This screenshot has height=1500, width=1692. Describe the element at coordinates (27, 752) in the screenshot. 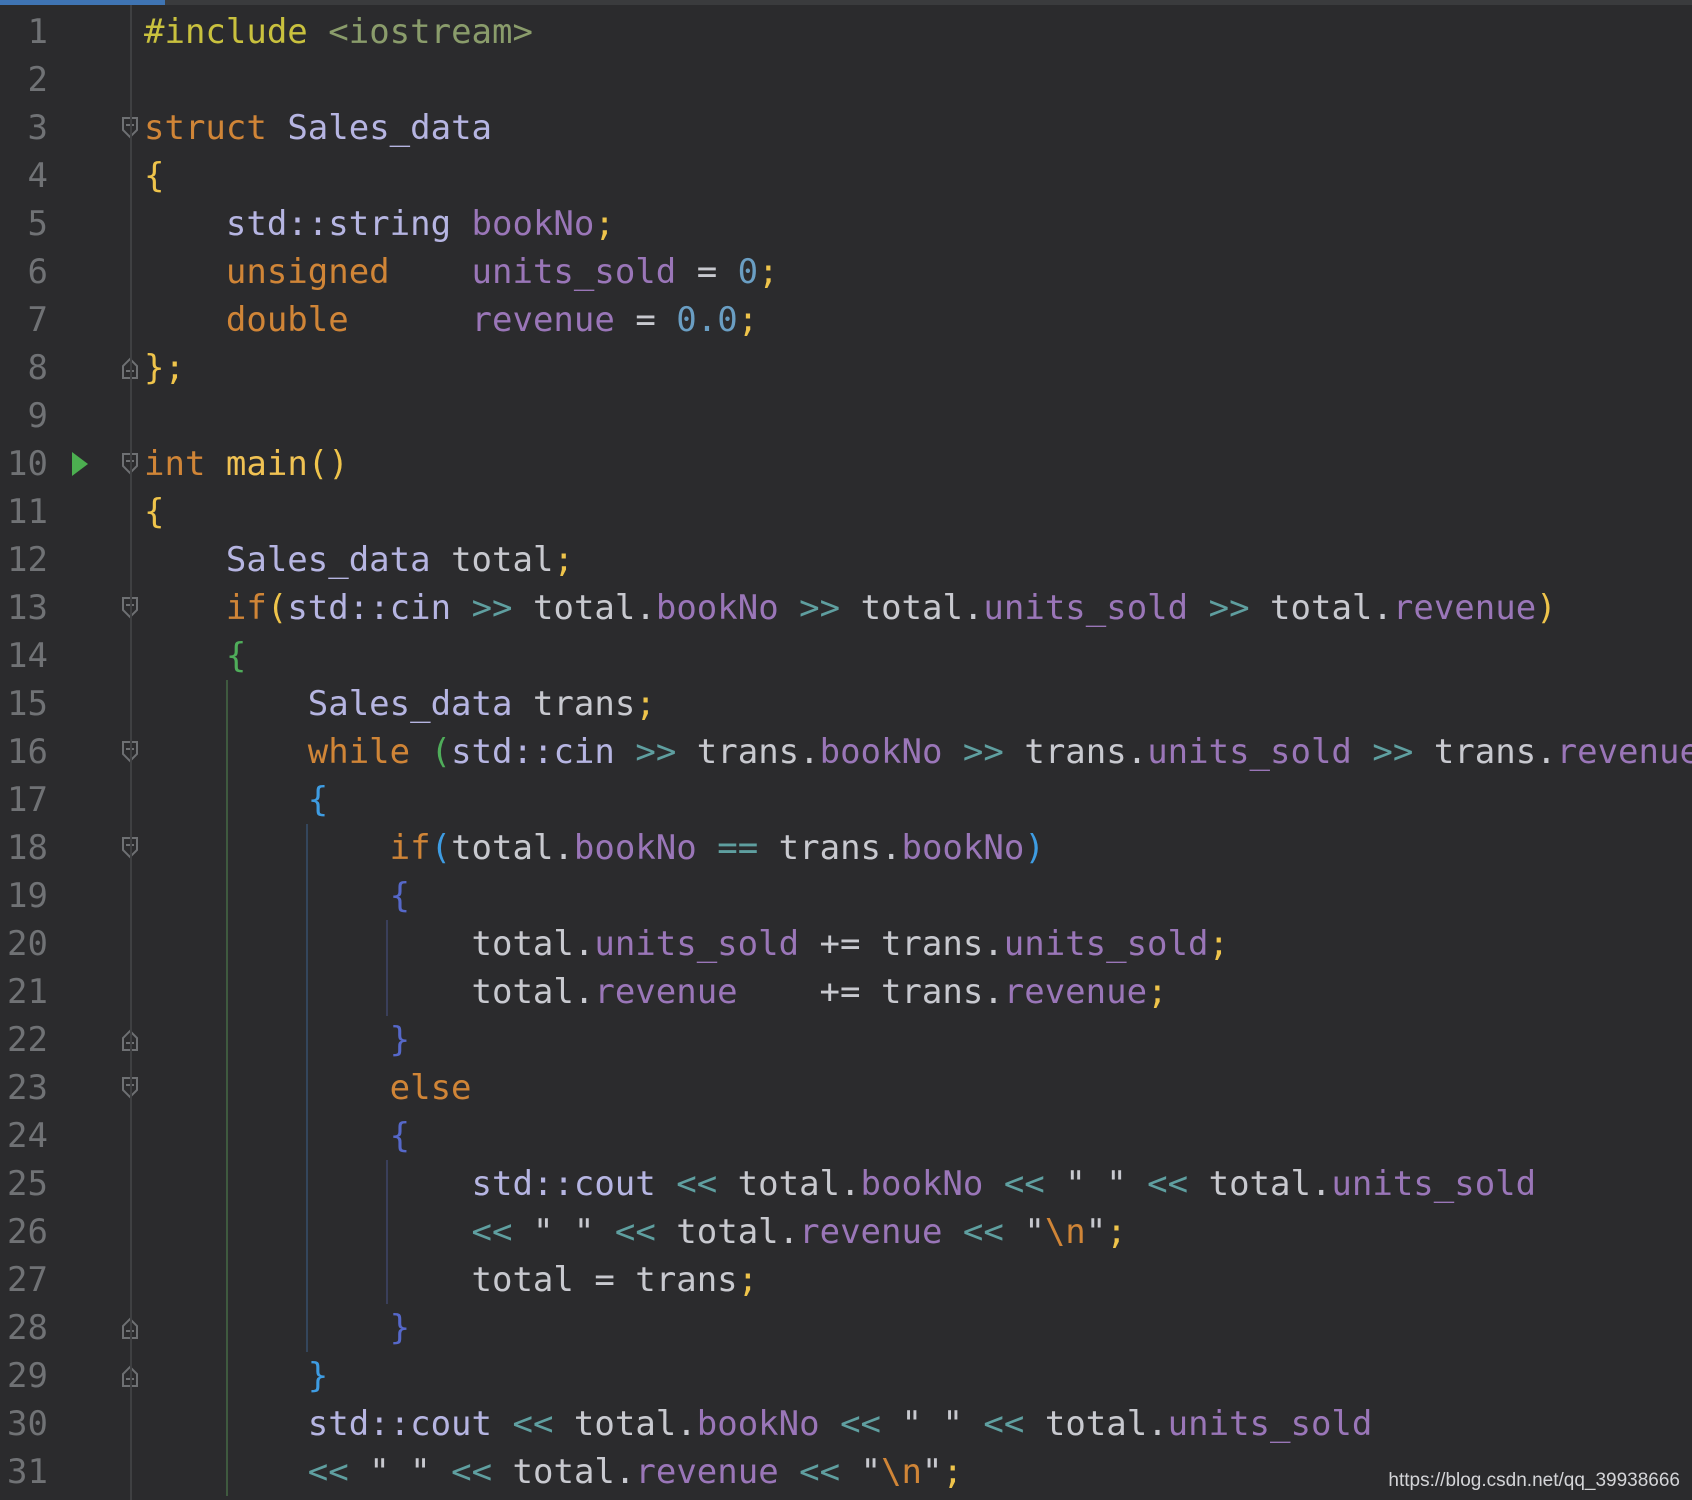

I see `line-number: 16` at that location.